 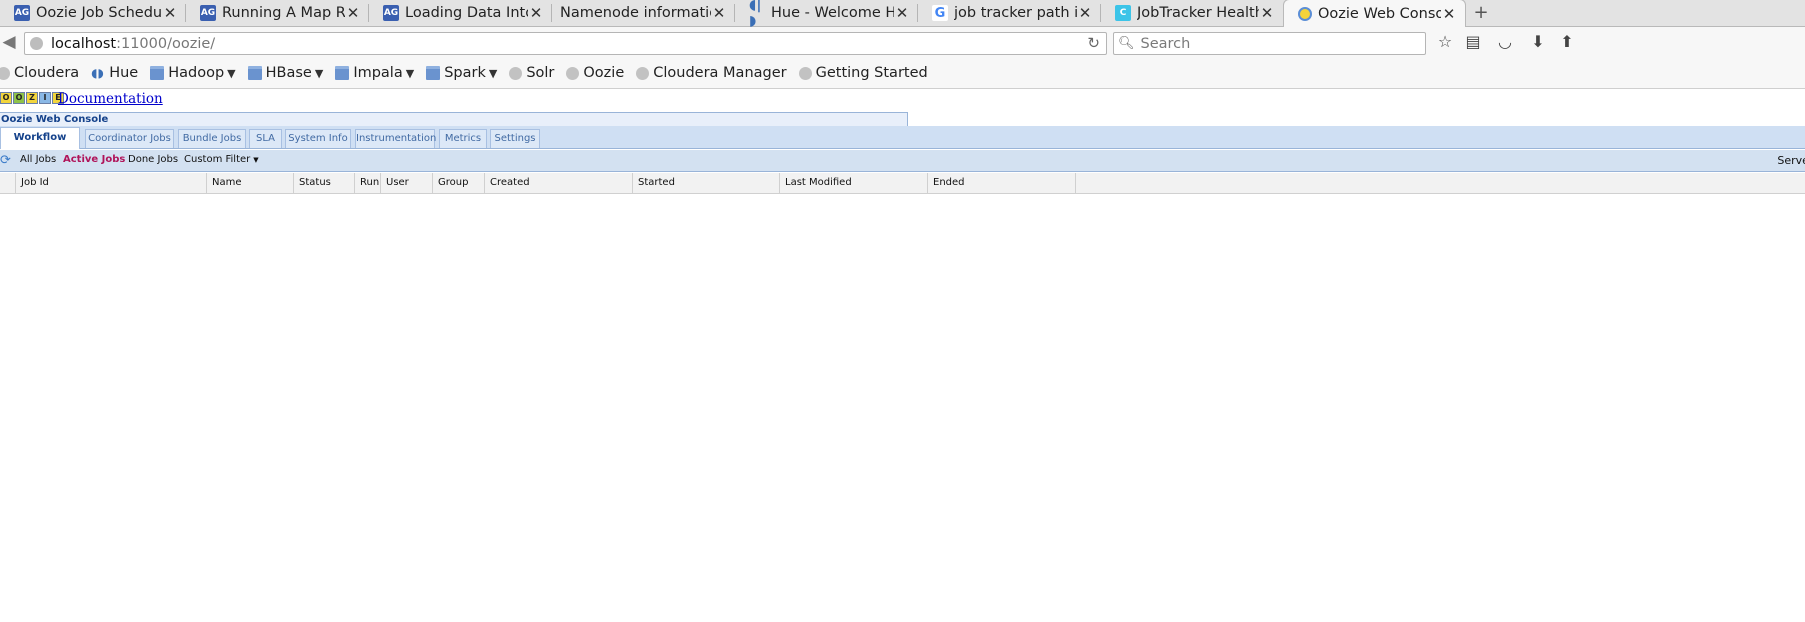 I want to click on column-header-user: User, so click(x=407, y=183).